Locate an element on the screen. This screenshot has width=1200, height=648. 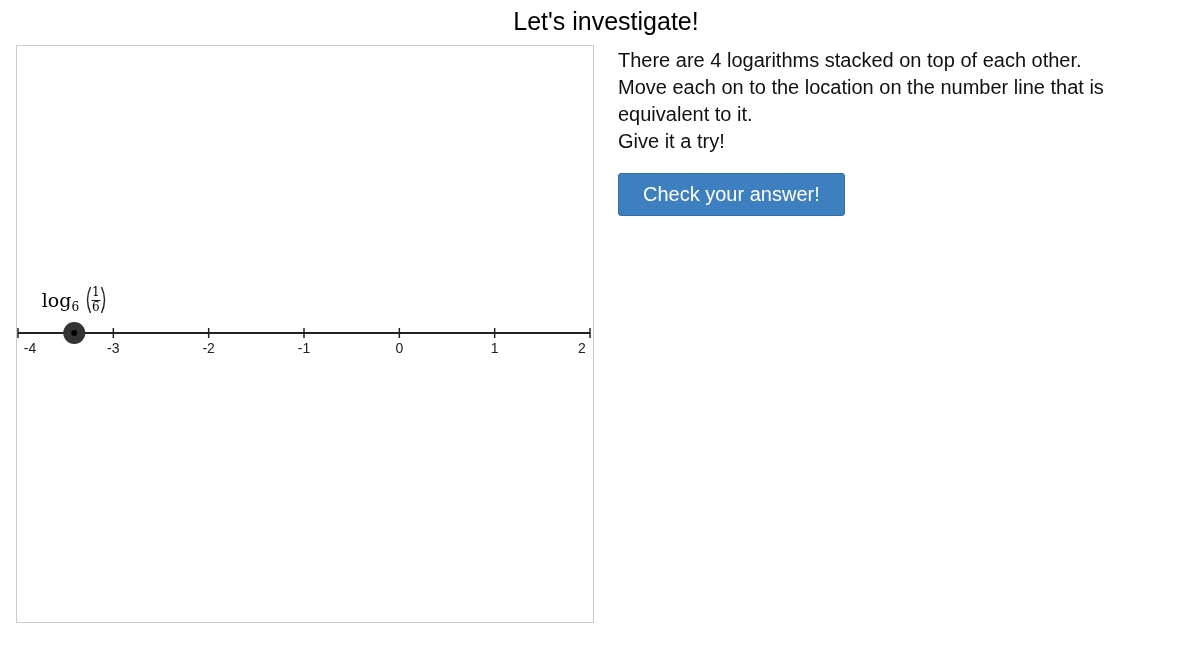
page-title: Let's investigate! is located at coordinates (606, 21).